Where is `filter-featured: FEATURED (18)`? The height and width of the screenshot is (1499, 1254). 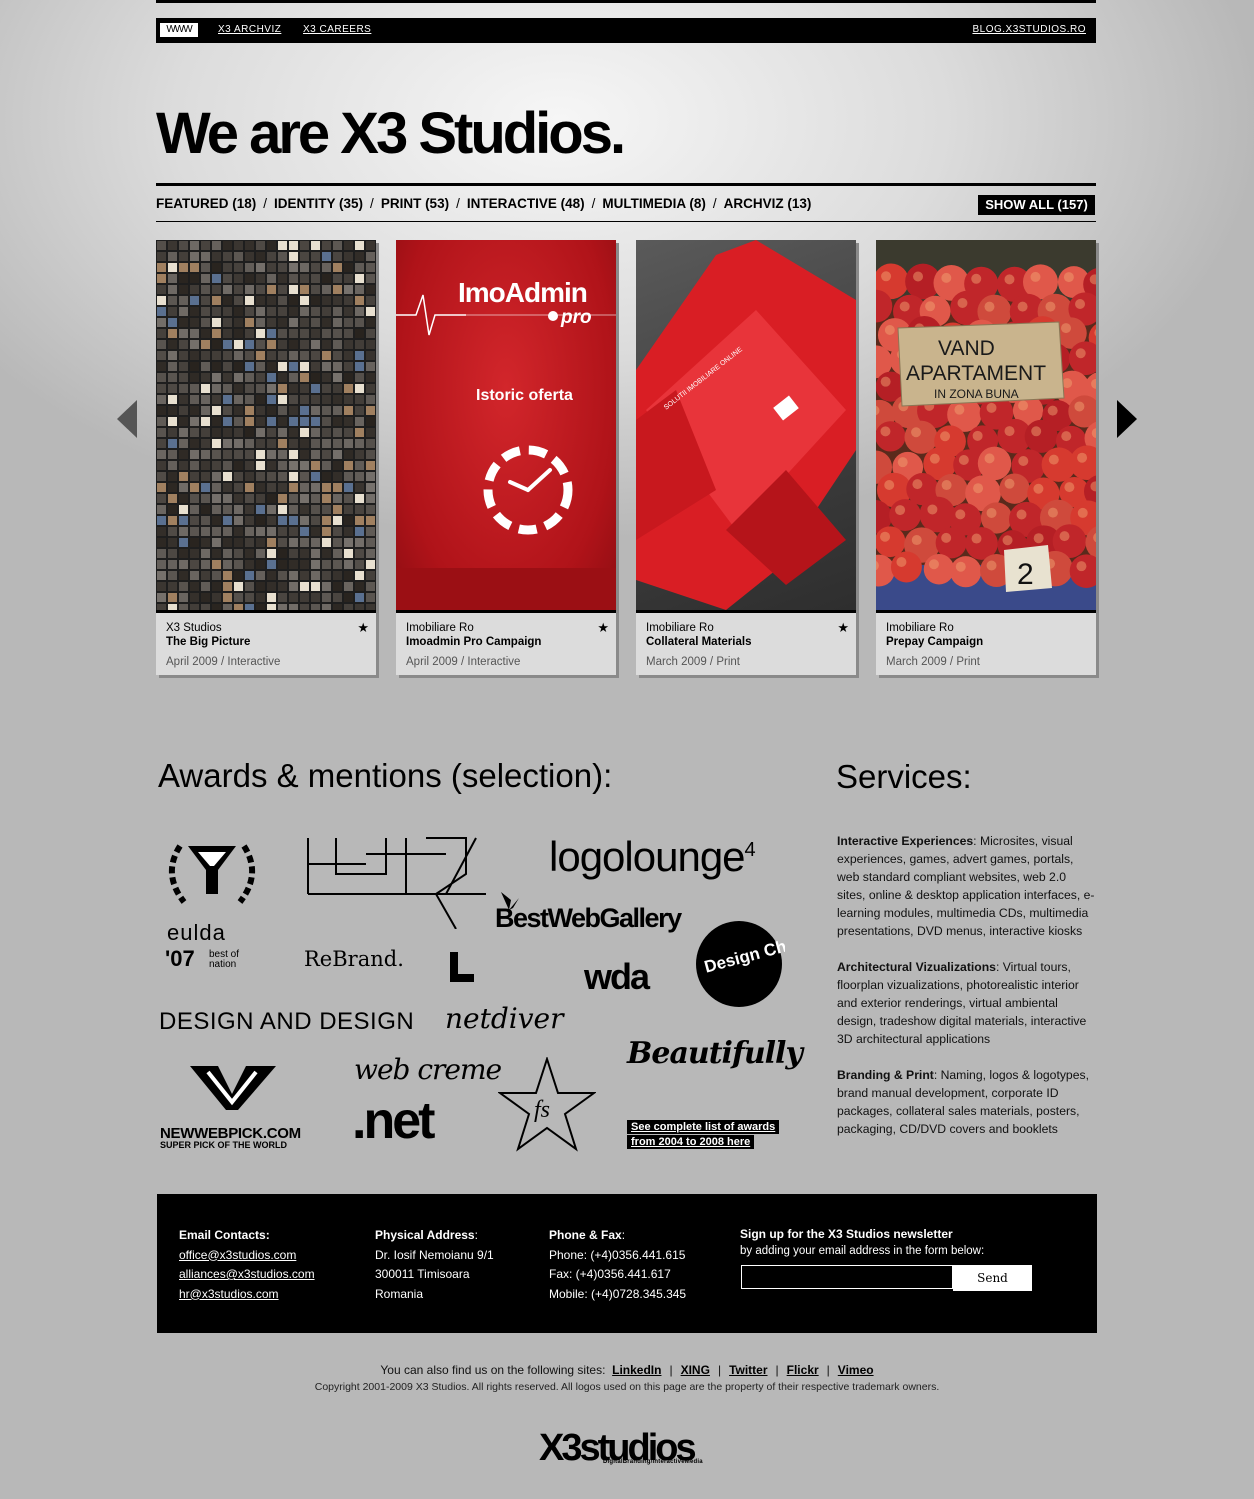
filter-featured: FEATURED (18) is located at coordinates (206, 203).